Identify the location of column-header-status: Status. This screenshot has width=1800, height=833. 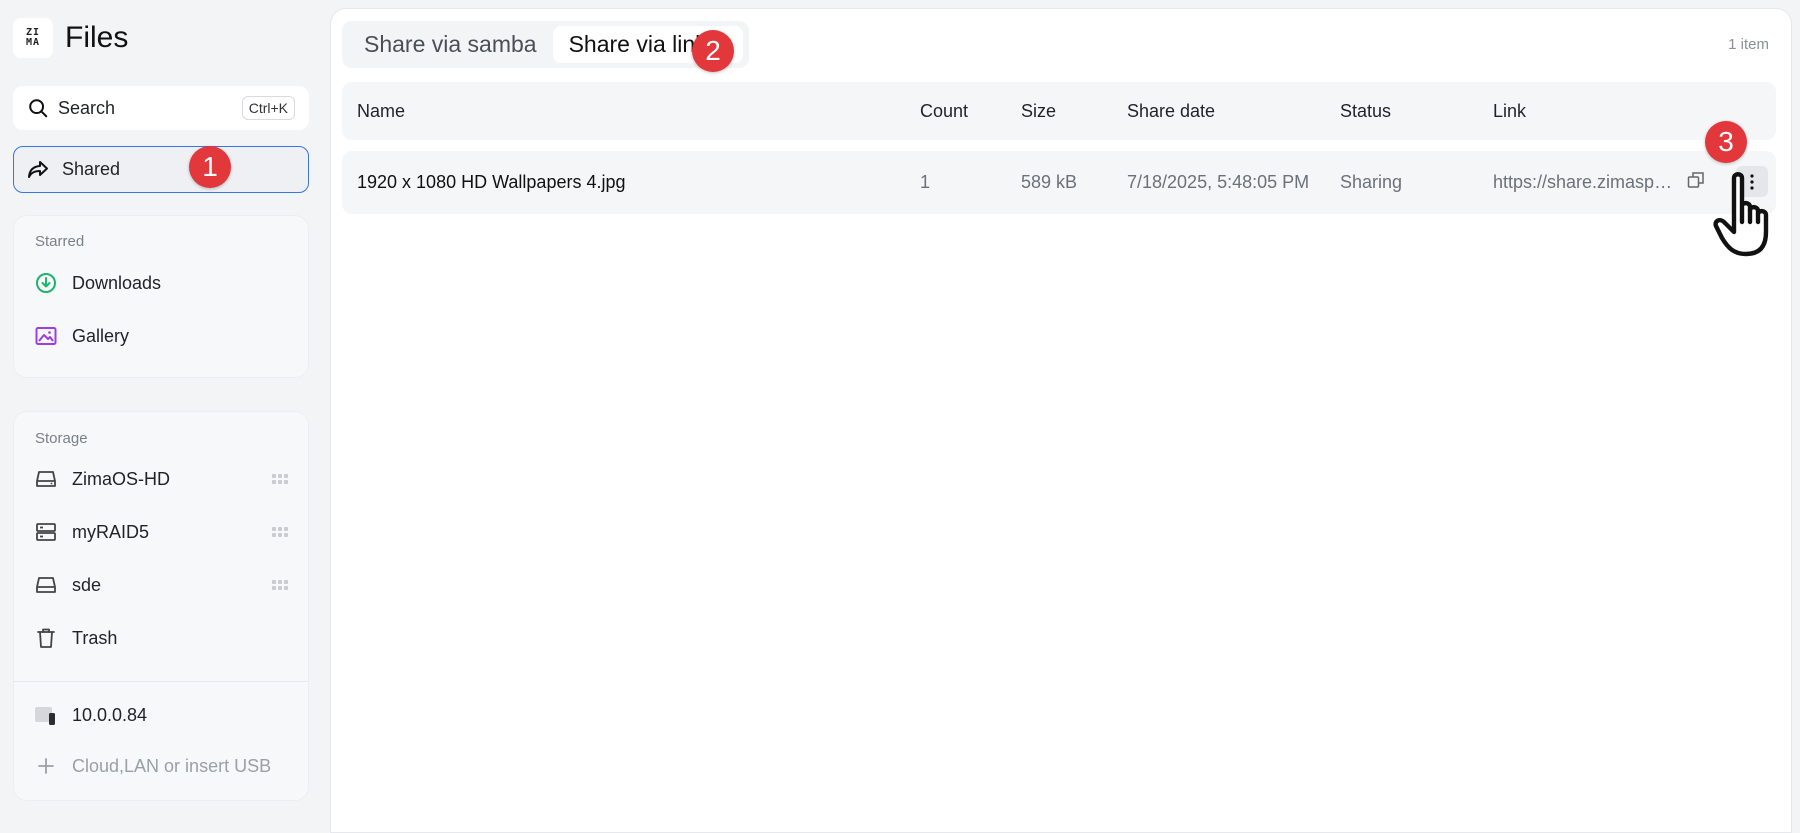
(1365, 111).